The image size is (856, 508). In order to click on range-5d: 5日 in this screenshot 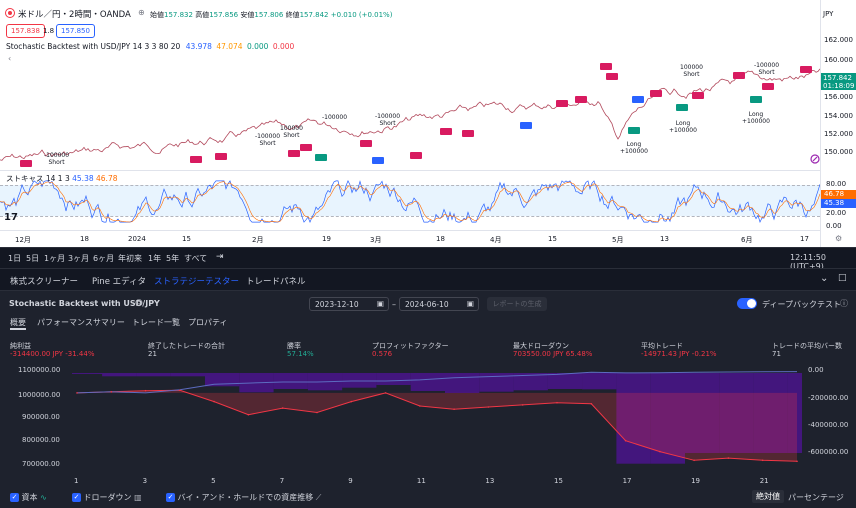, I will do `click(32, 258)`.